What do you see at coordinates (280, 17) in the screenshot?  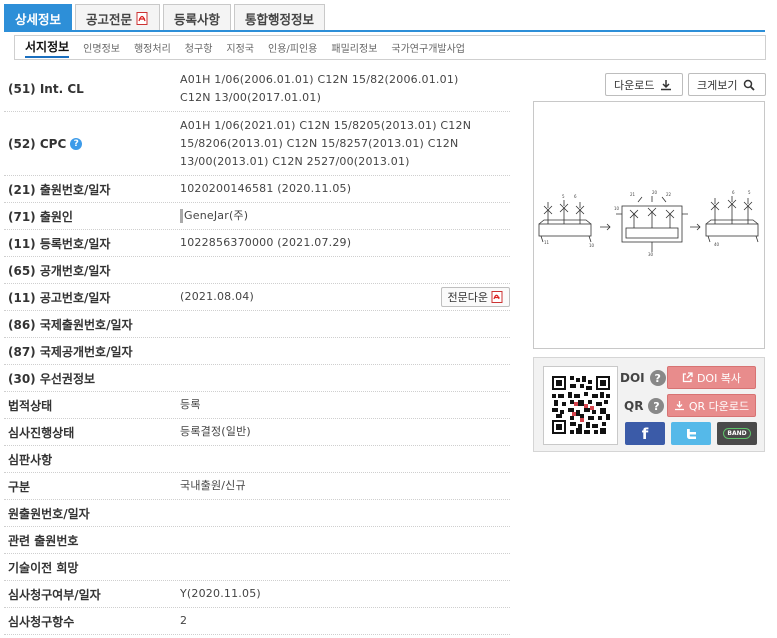 I see `tab-integrated-admin: 통합행정정보` at bounding box center [280, 17].